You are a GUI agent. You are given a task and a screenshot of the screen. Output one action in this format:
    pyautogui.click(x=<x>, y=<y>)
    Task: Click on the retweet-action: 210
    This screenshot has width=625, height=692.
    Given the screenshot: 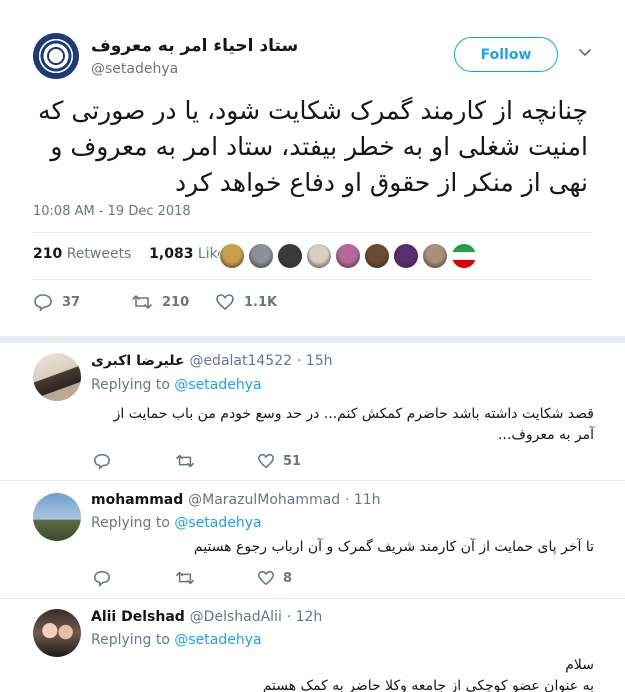 What is the action you would take?
    pyautogui.click(x=173, y=302)
    